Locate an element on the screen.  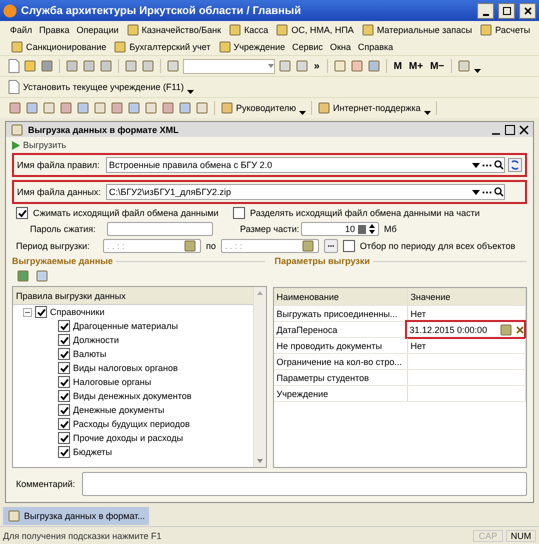
menu-item: Расчеты is located at coordinates (512, 29).